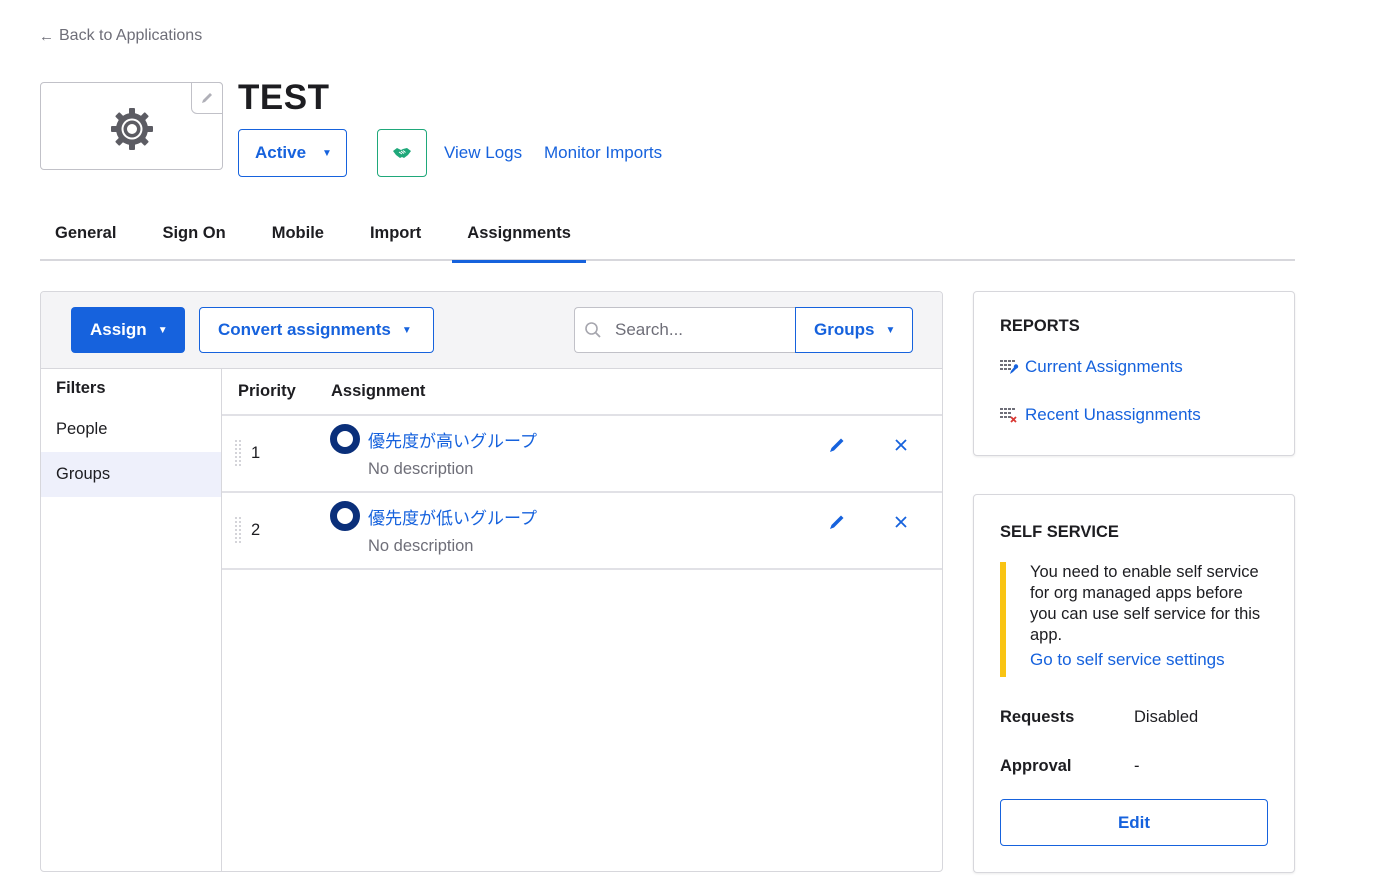 Image resolution: width=1400 pixels, height=896 pixels. What do you see at coordinates (452, 516) in the screenshot?
I see `group-name-link: 優先度が低いグループ` at bounding box center [452, 516].